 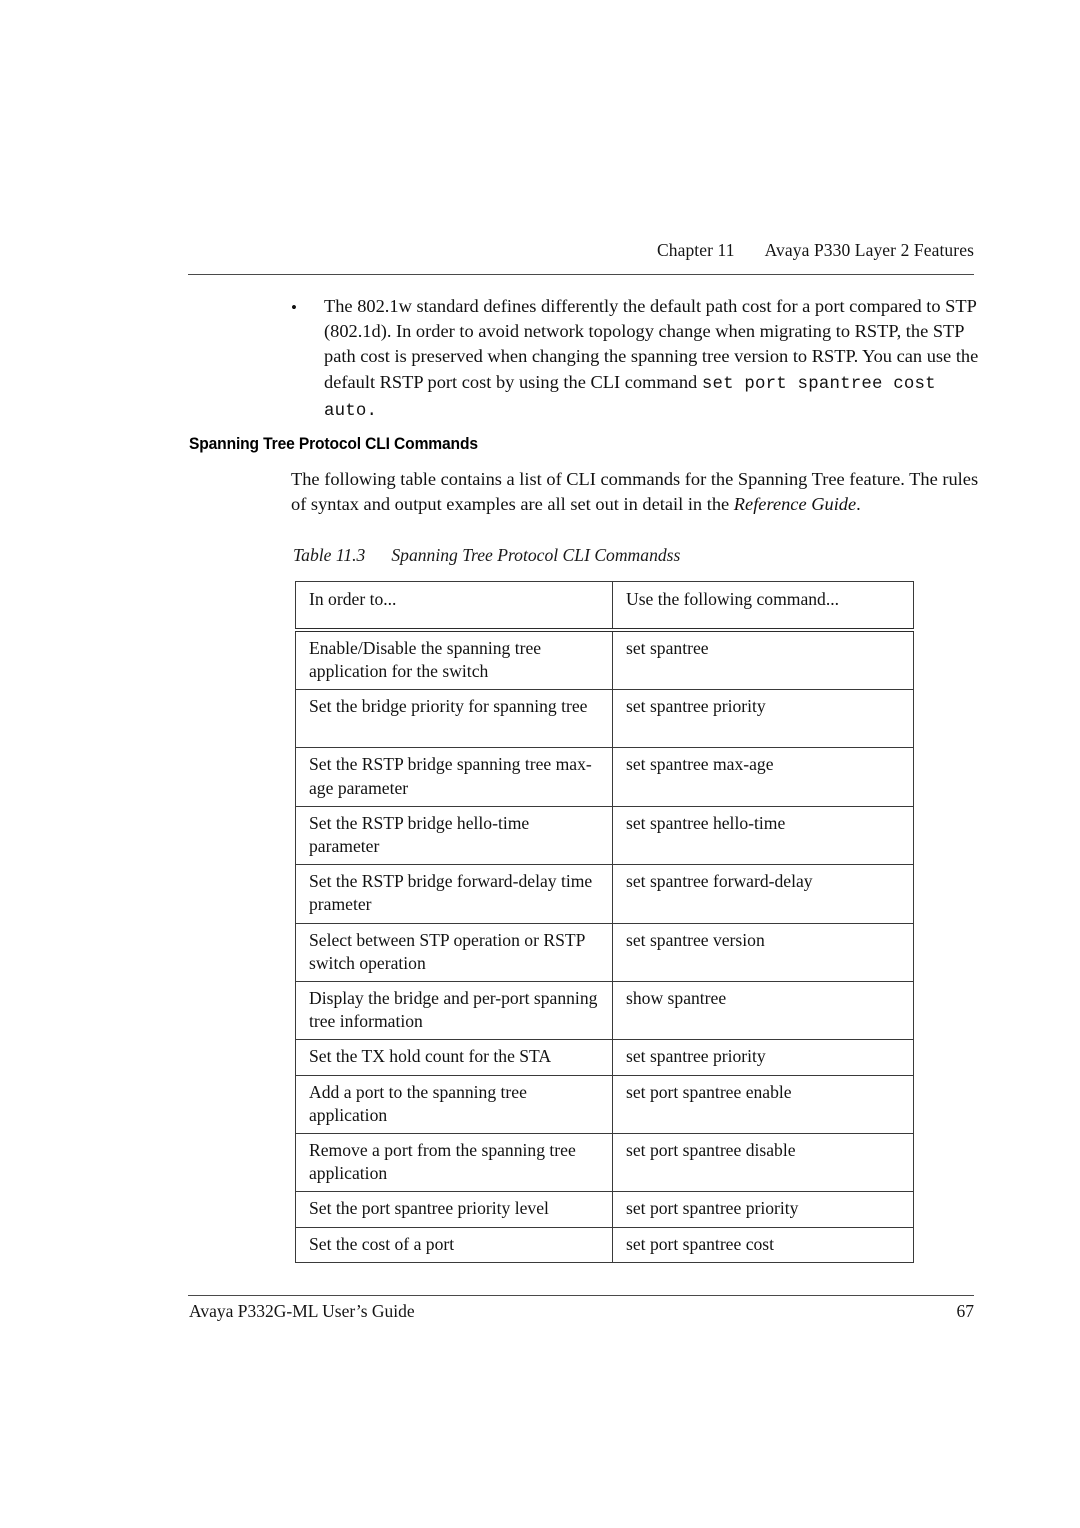 What do you see at coordinates (763, 1104) in the screenshot?
I see `table-cell-command: set port spantree enable` at bounding box center [763, 1104].